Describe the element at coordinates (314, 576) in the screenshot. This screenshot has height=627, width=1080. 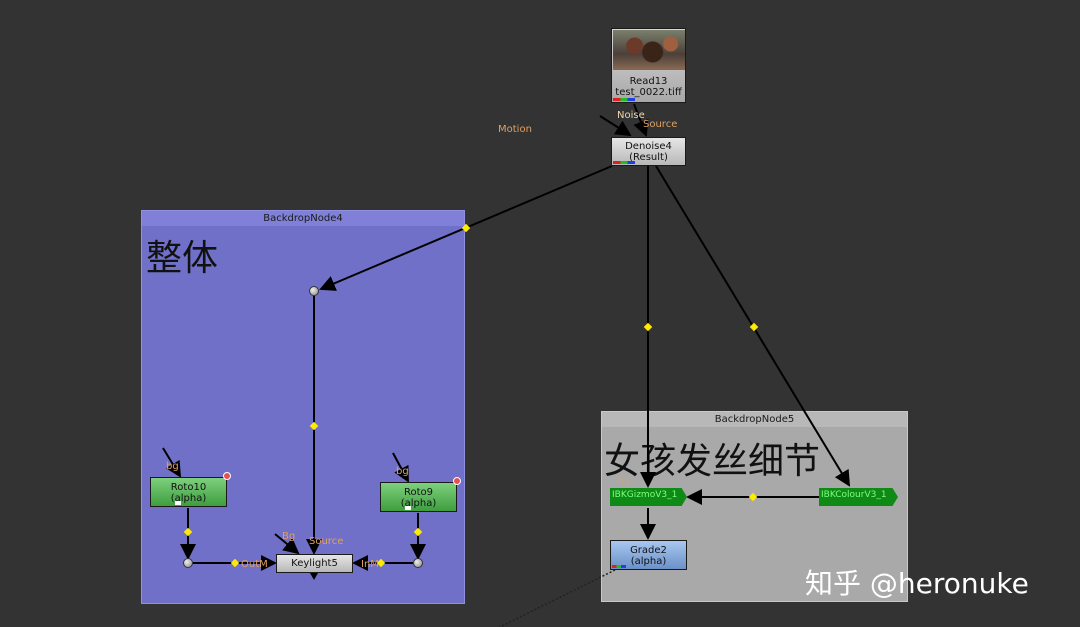
I see `keylight-output-arrow` at that location.